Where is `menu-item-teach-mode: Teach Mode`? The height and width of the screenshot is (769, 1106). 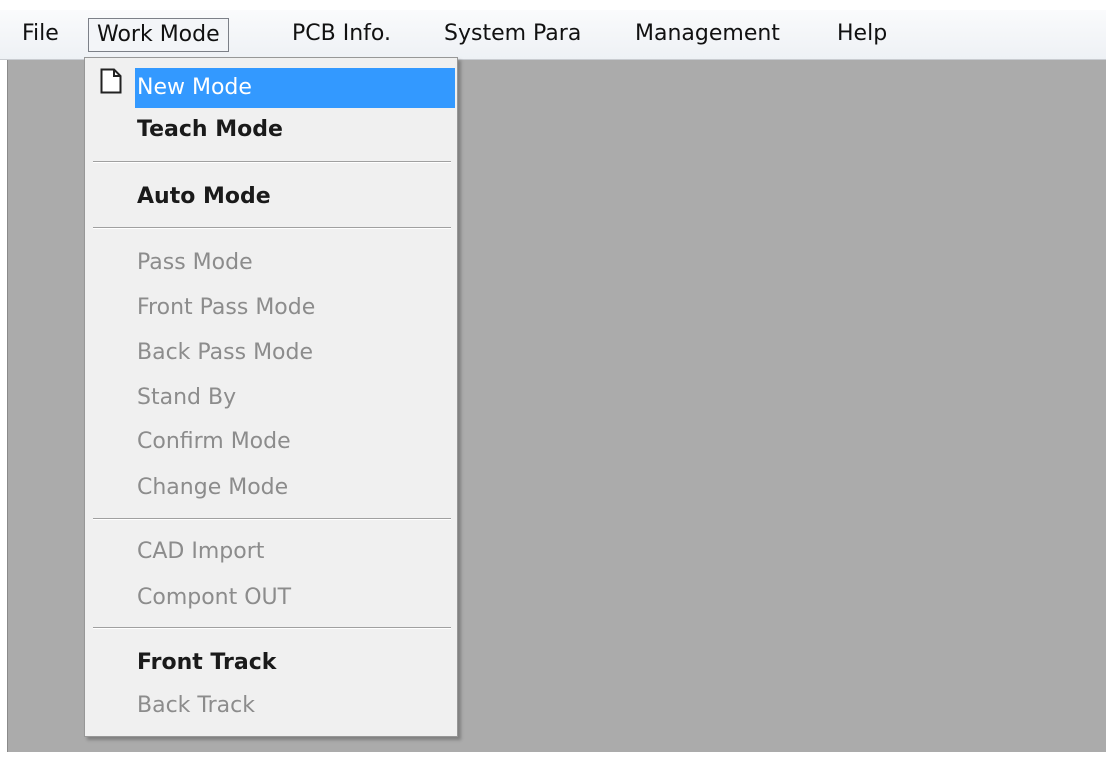 menu-item-teach-mode: Teach Mode is located at coordinates (210, 130).